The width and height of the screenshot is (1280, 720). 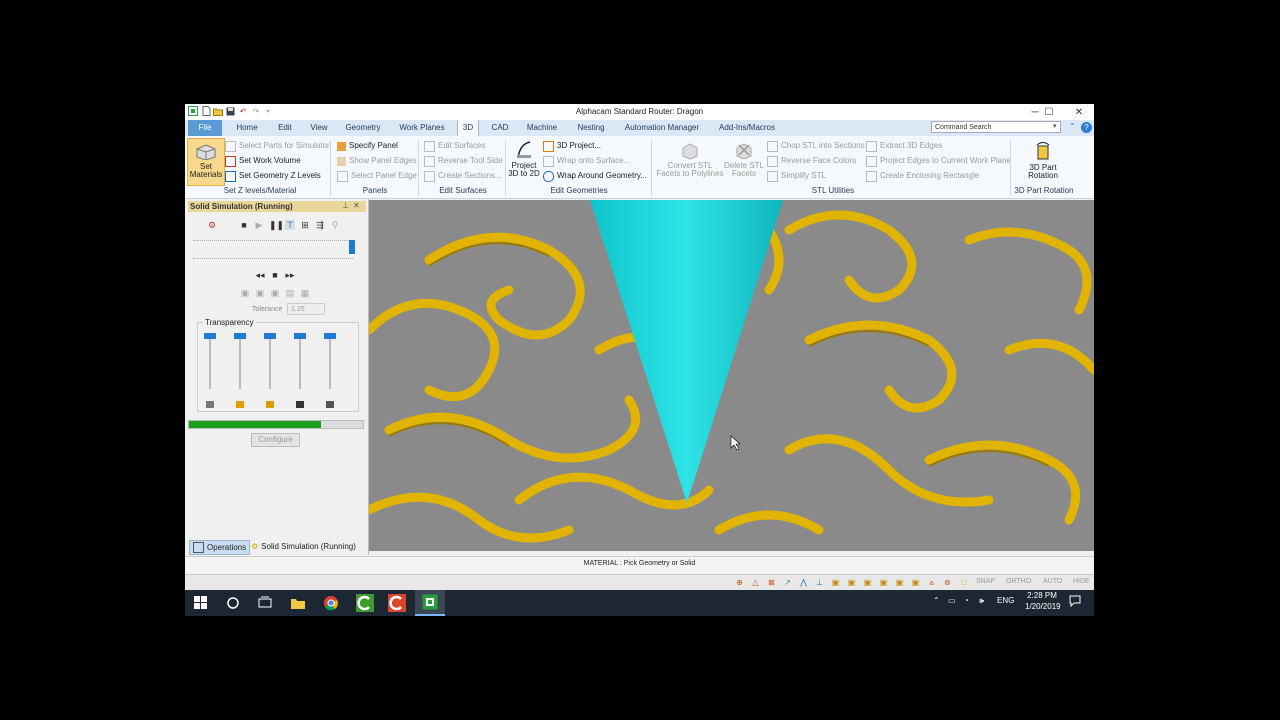 I want to click on edit-surfaces-button: Edit Surfaces, so click(x=463, y=146).